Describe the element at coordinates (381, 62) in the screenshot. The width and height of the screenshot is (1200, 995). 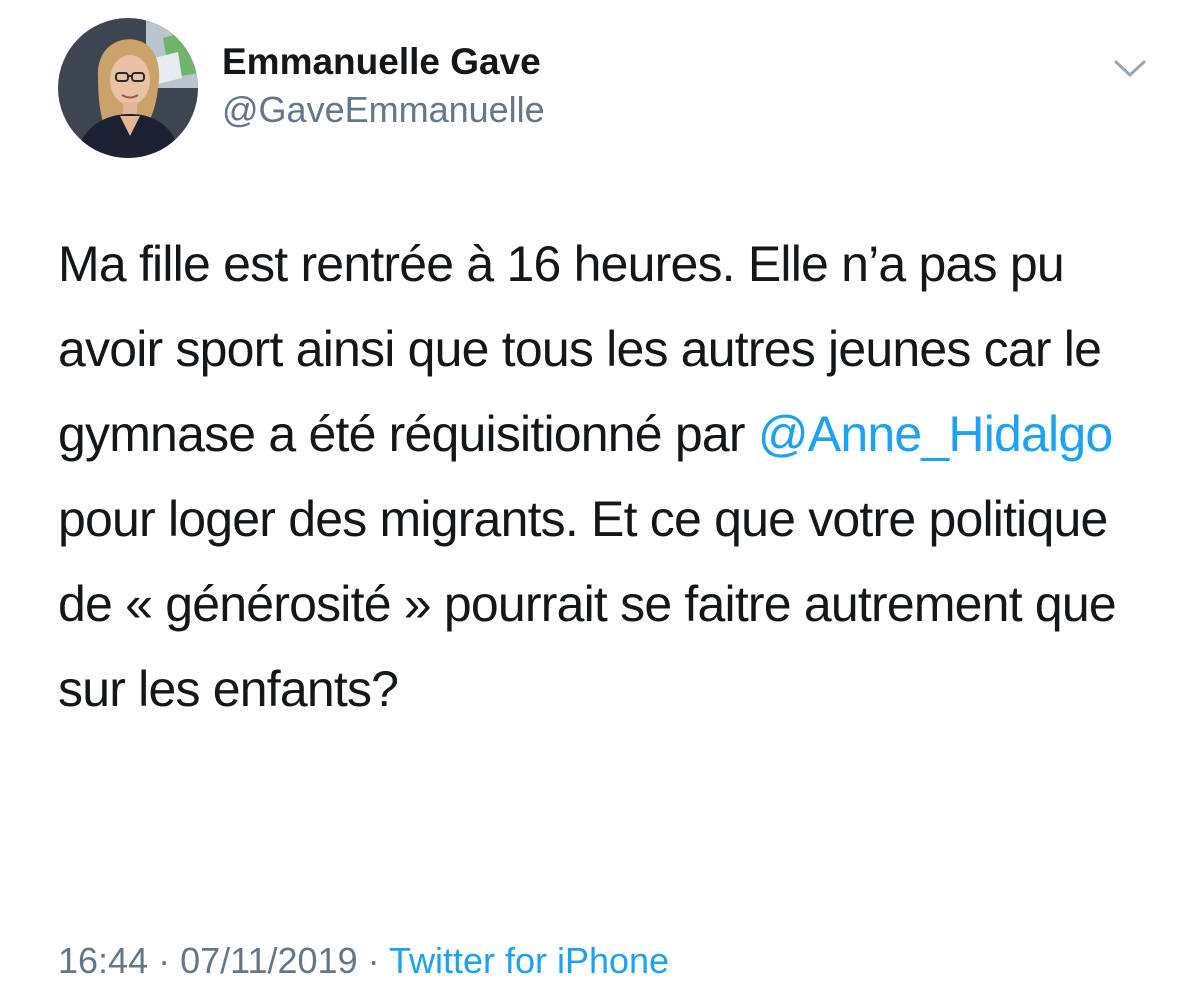
I see `display-name: Emmanuelle Gave` at that location.